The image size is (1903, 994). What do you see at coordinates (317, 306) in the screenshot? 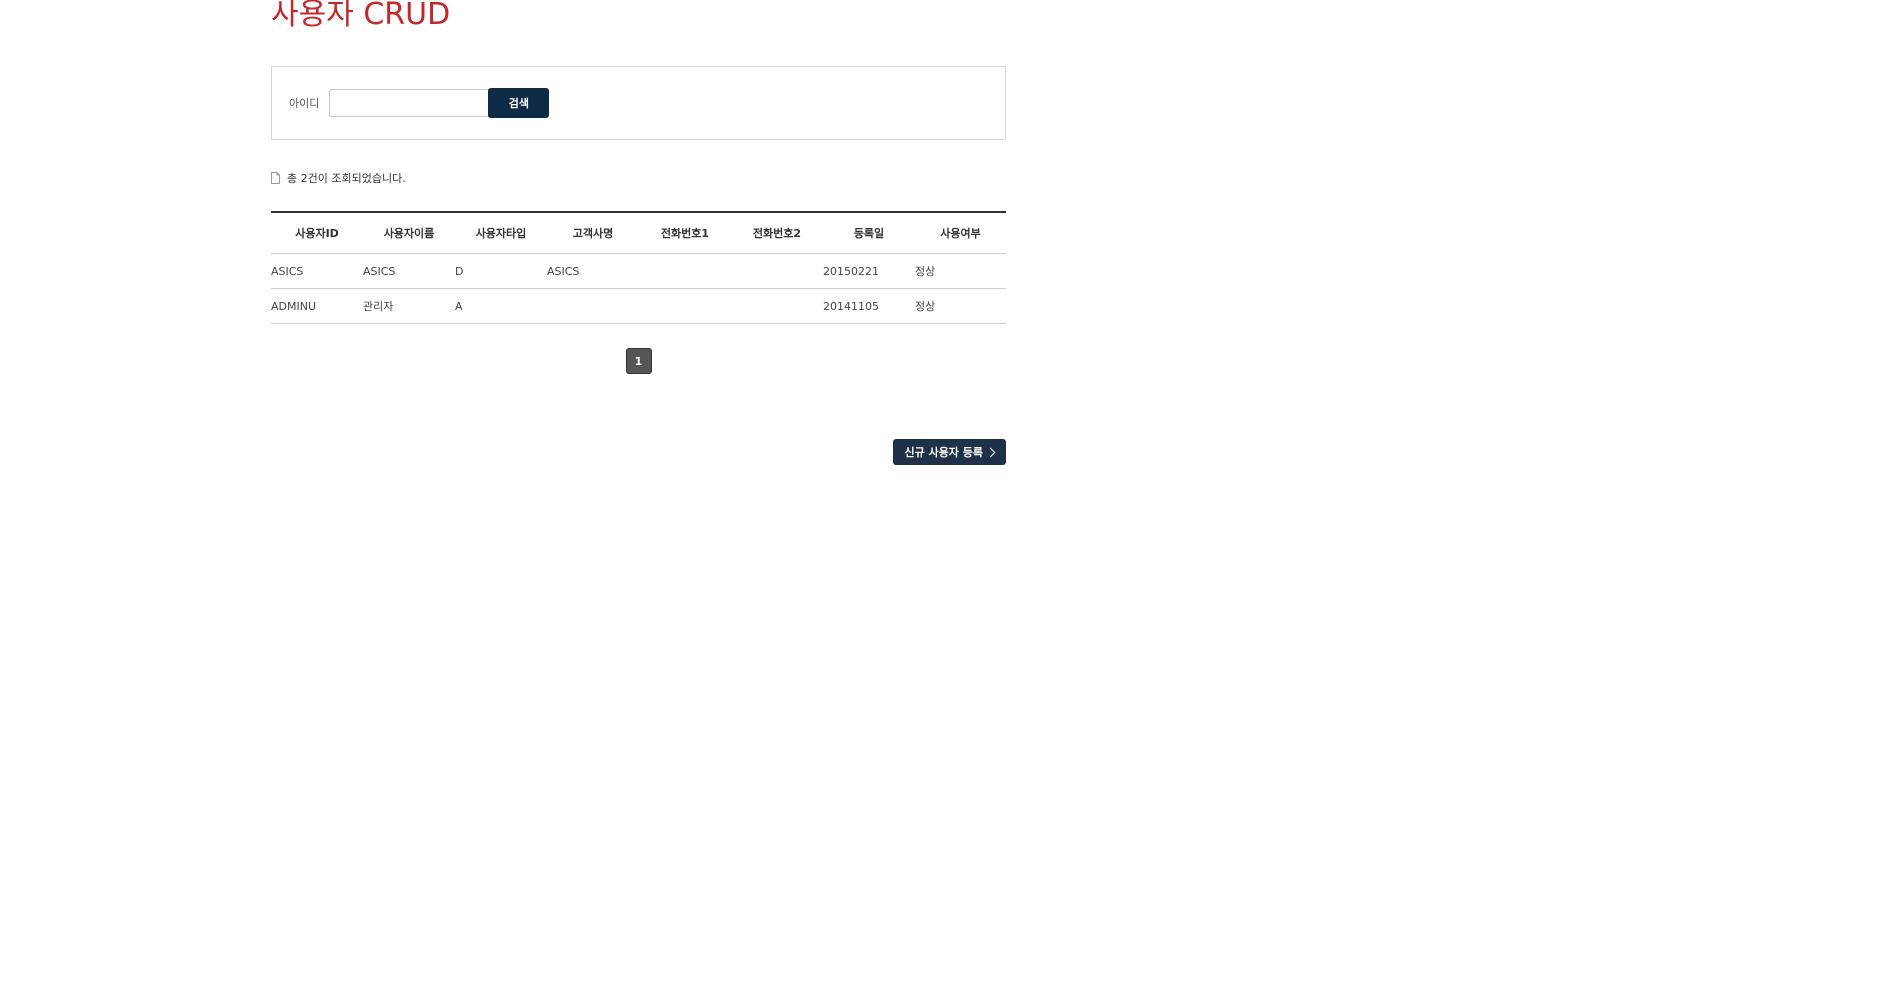
I see `cell-user-id: ADMINU` at bounding box center [317, 306].